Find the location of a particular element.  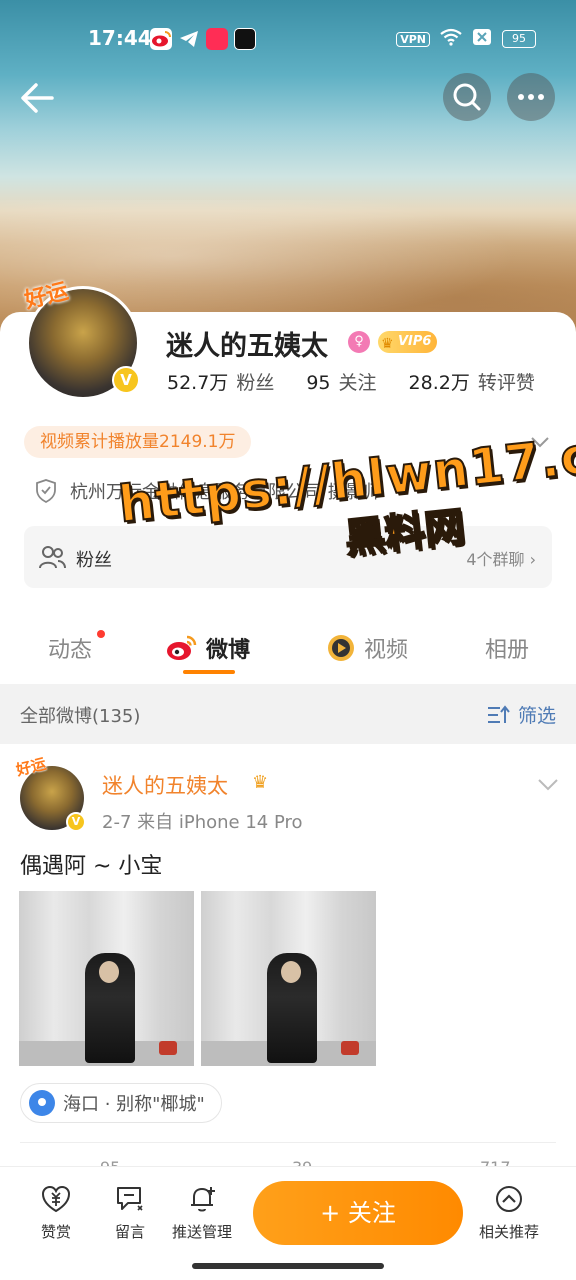

status-bar: 17:44 VPN 95 is located at coordinates (288, 38).